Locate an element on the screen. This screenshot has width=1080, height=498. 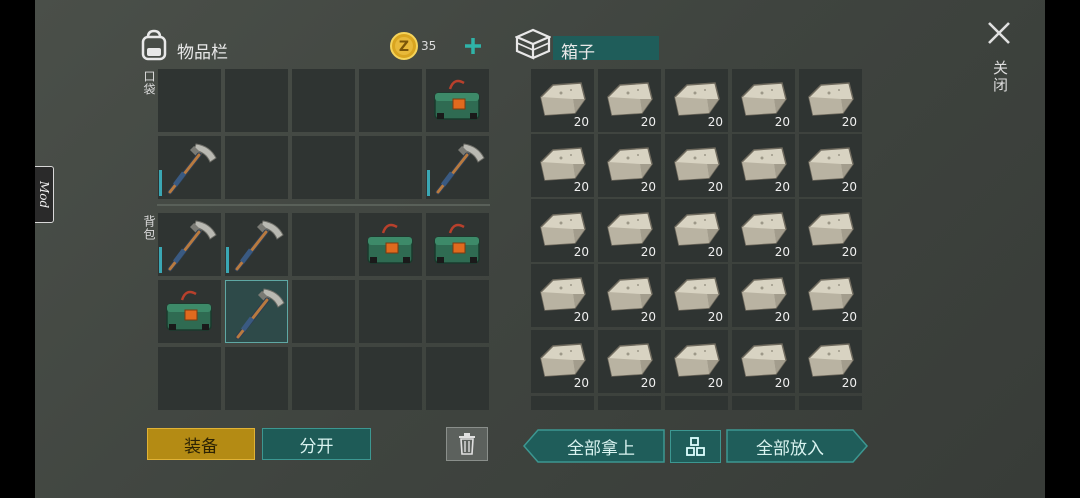
backpack-icon is located at coordinates (154, 45).